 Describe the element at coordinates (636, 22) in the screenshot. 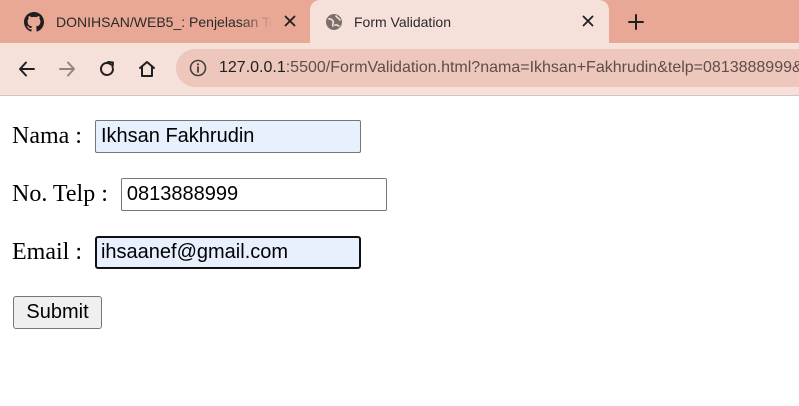

I see `plus-icon` at that location.